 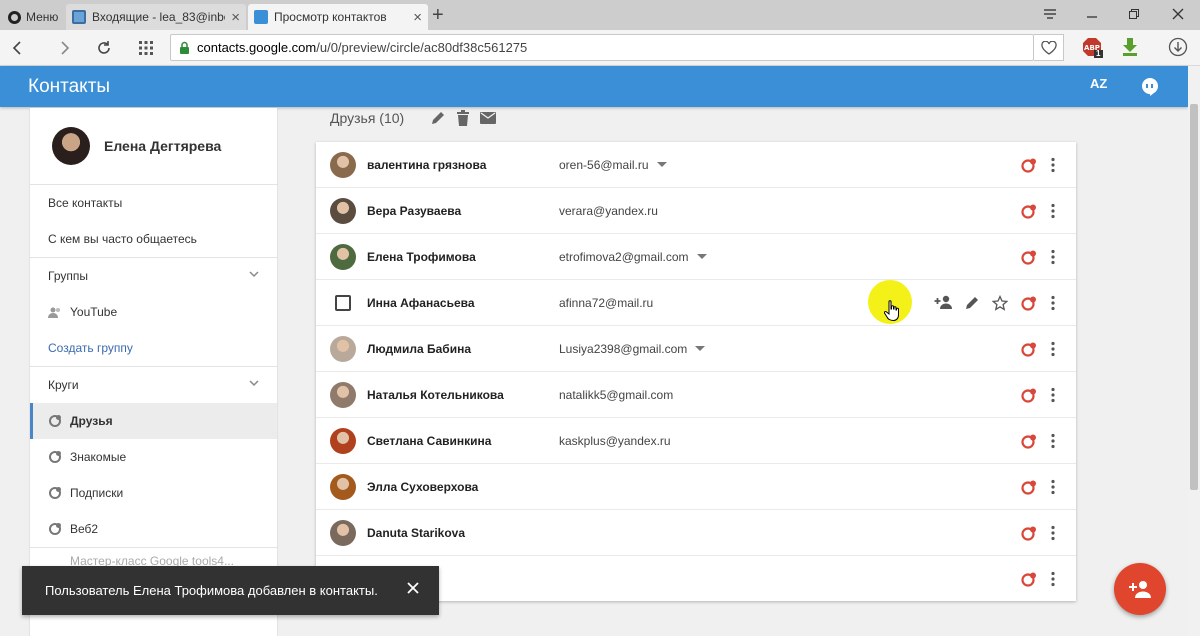 What do you see at coordinates (261, 17) in the screenshot?
I see `contacts-favicon-icon` at bounding box center [261, 17].